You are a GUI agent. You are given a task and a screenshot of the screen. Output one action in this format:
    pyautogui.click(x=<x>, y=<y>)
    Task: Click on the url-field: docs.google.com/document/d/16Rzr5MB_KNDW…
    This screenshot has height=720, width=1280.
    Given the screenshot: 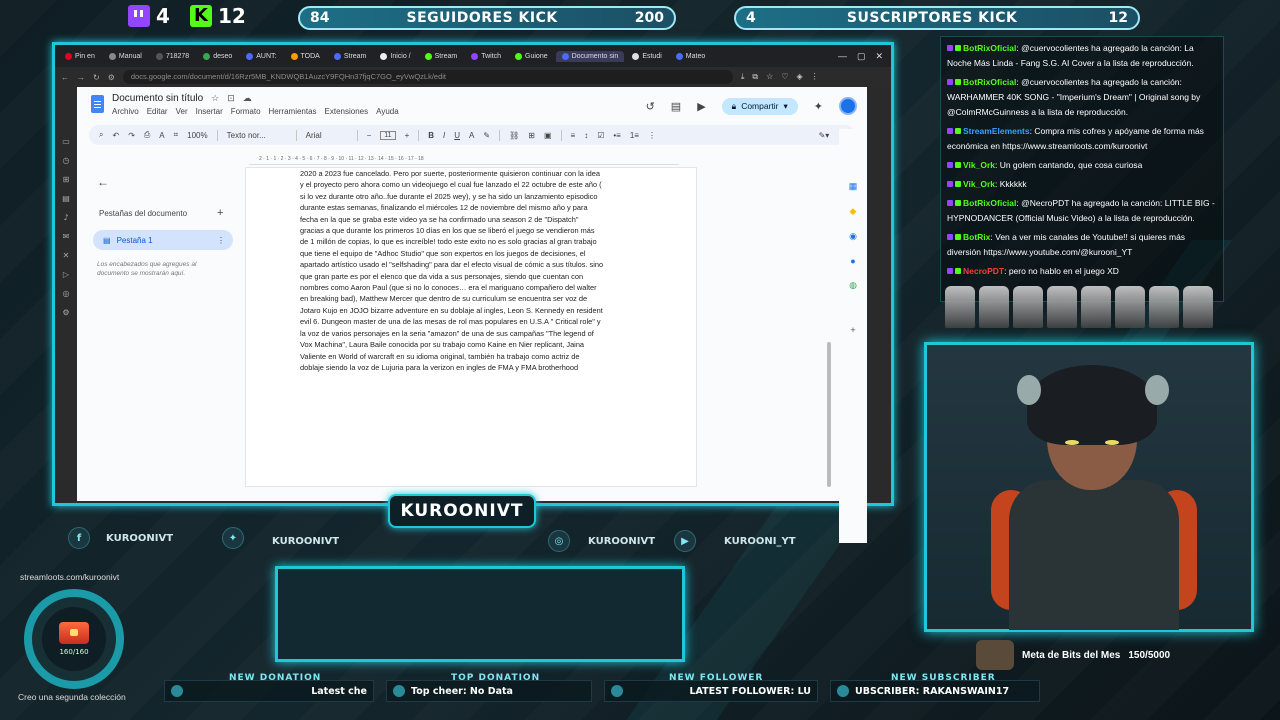 What is the action you would take?
    pyautogui.click(x=427, y=77)
    